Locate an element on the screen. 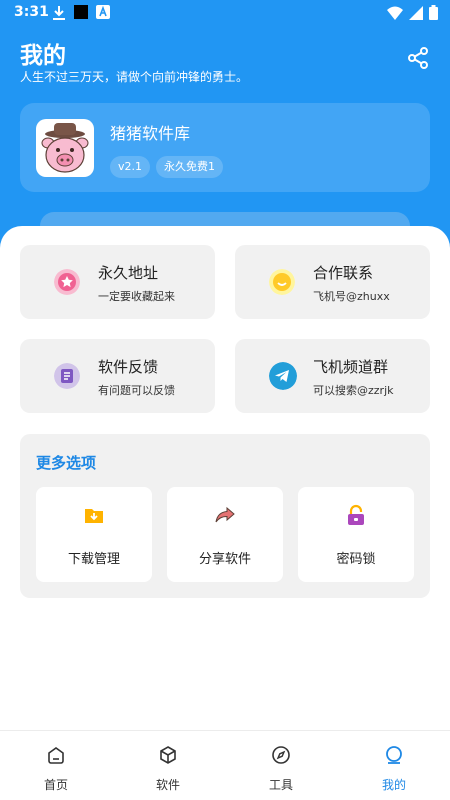 Image resolution: width=450 pixels, height=800 pixels. app-a-status-icon is located at coordinates (103, 12).